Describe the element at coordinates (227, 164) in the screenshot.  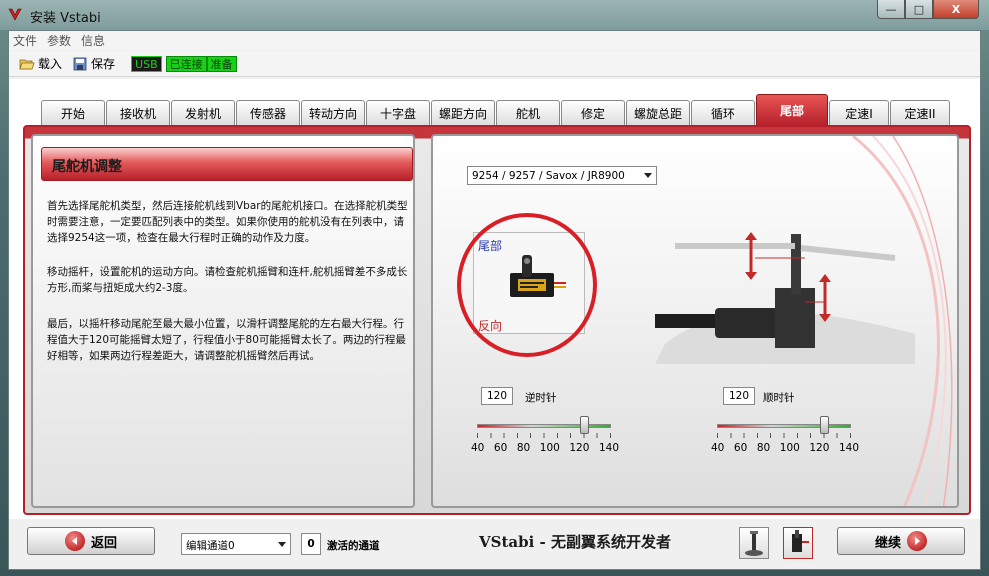
I see `section-title: 尾舵机调整` at that location.